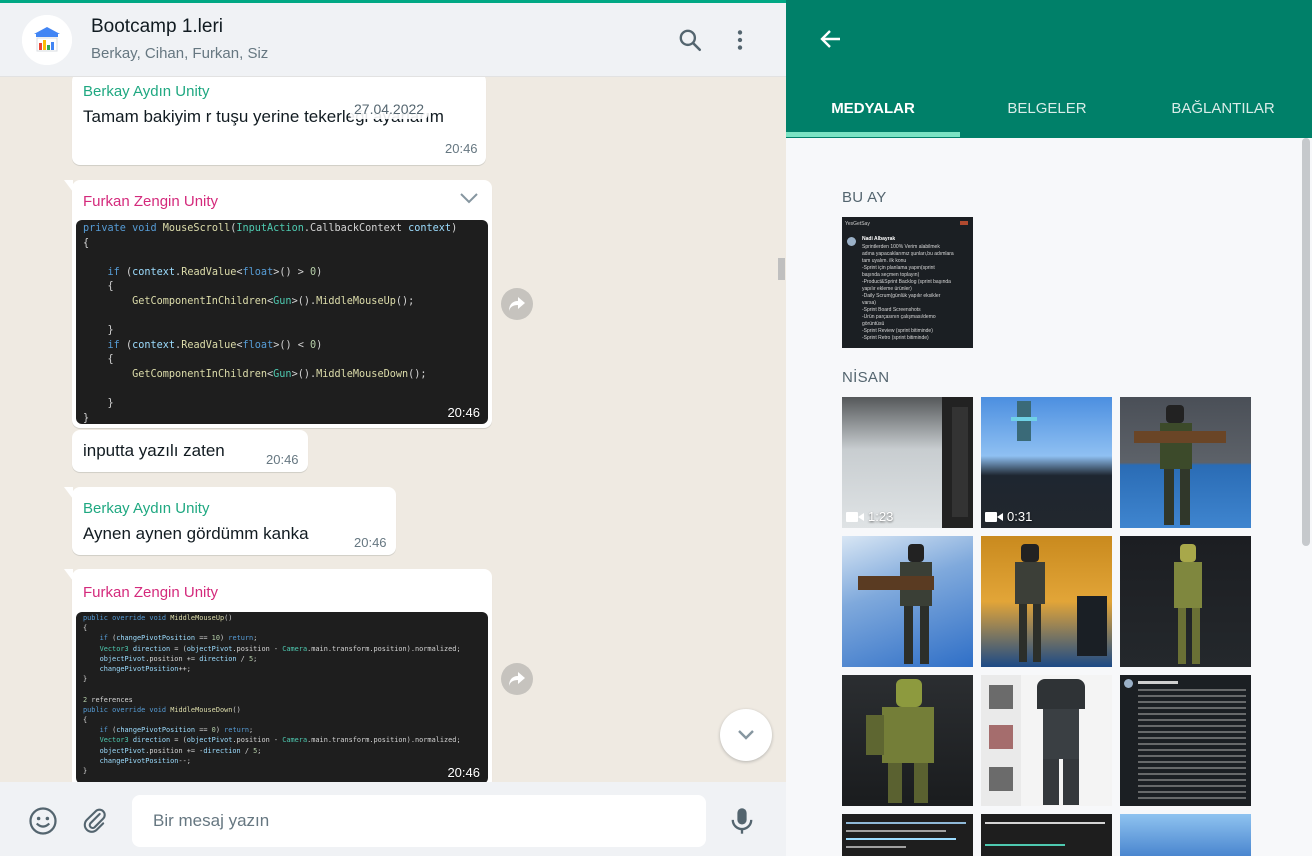  What do you see at coordinates (891, 310) in the screenshot?
I see `thumb-text-line: -Sprint Board Screenshots` at bounding box center [891, 310].